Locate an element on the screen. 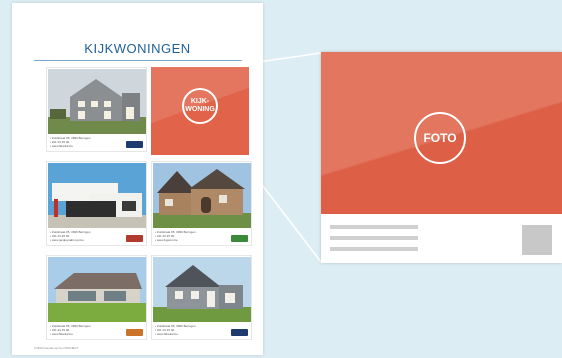 The image size is (562, 358). title-divider is located at coordinates (138, 60).